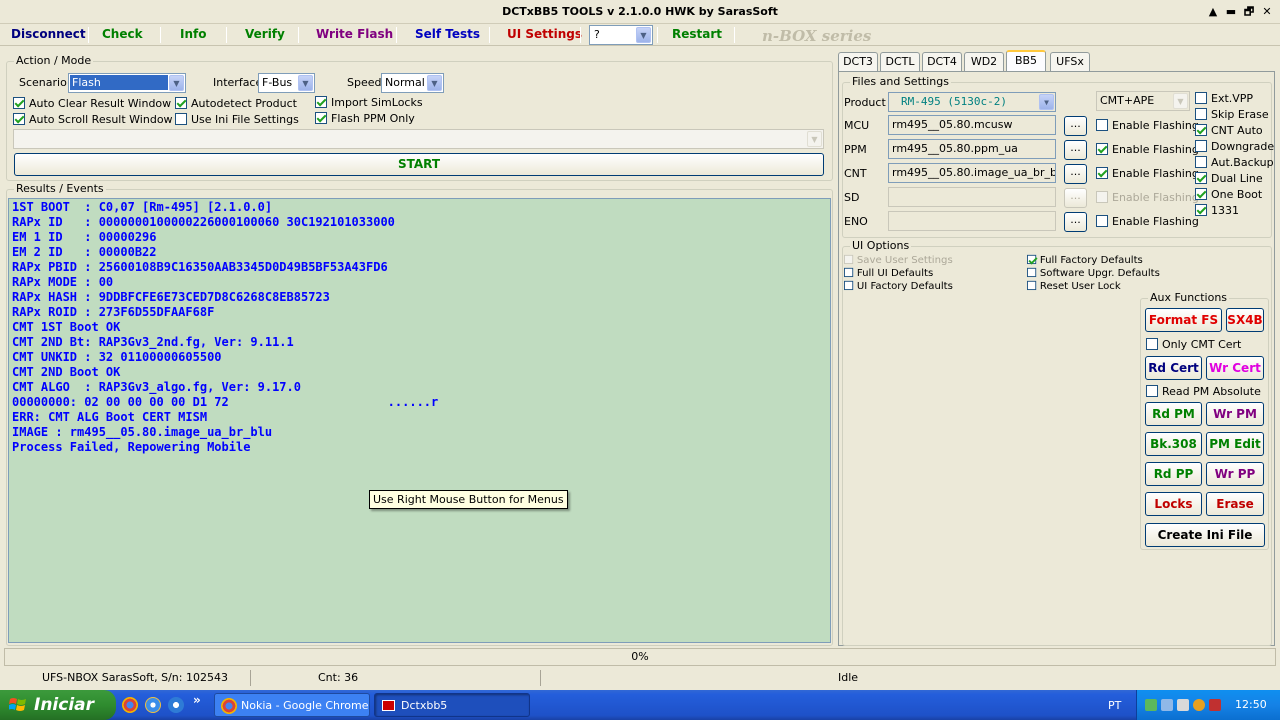  Describe the element at coordinates (942, 62) in the screenshot. I see `tab-dct4: DCT4` at that location.